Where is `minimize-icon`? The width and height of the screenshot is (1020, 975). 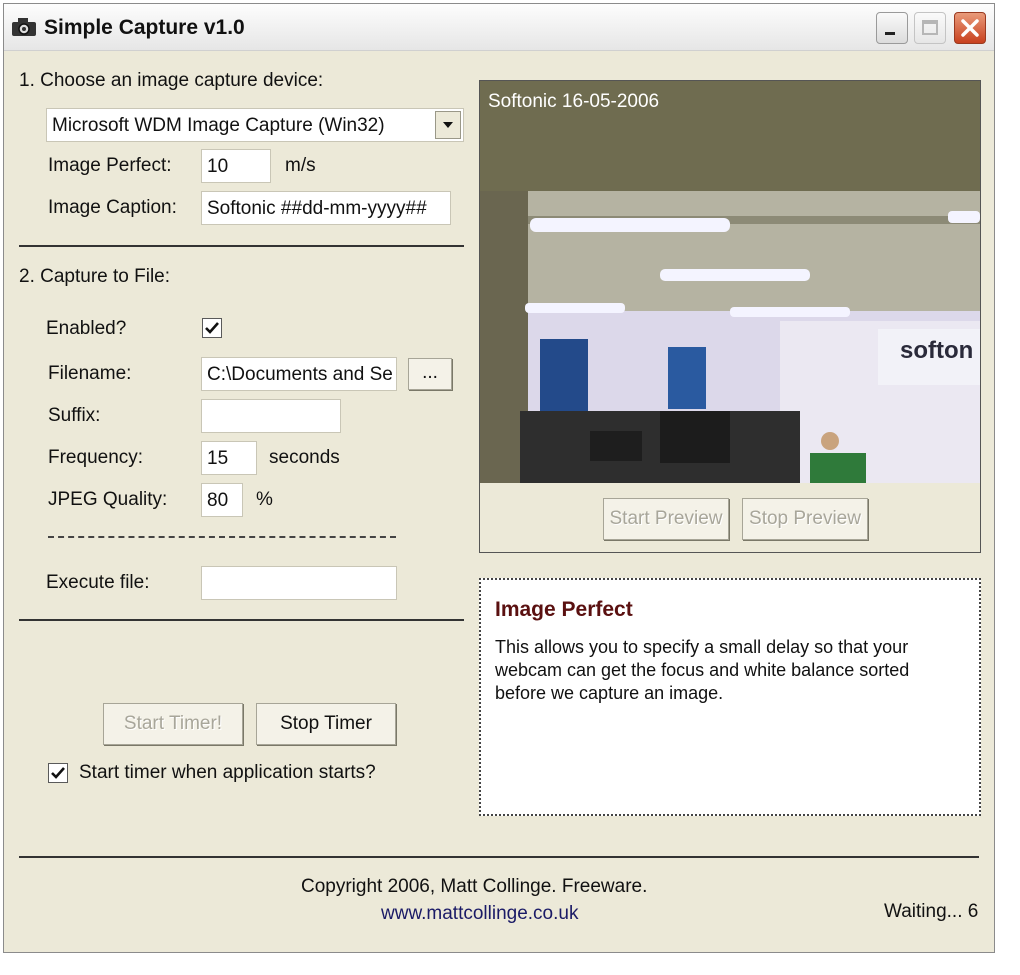
minimize-icon is located at coordinates (890, 33).